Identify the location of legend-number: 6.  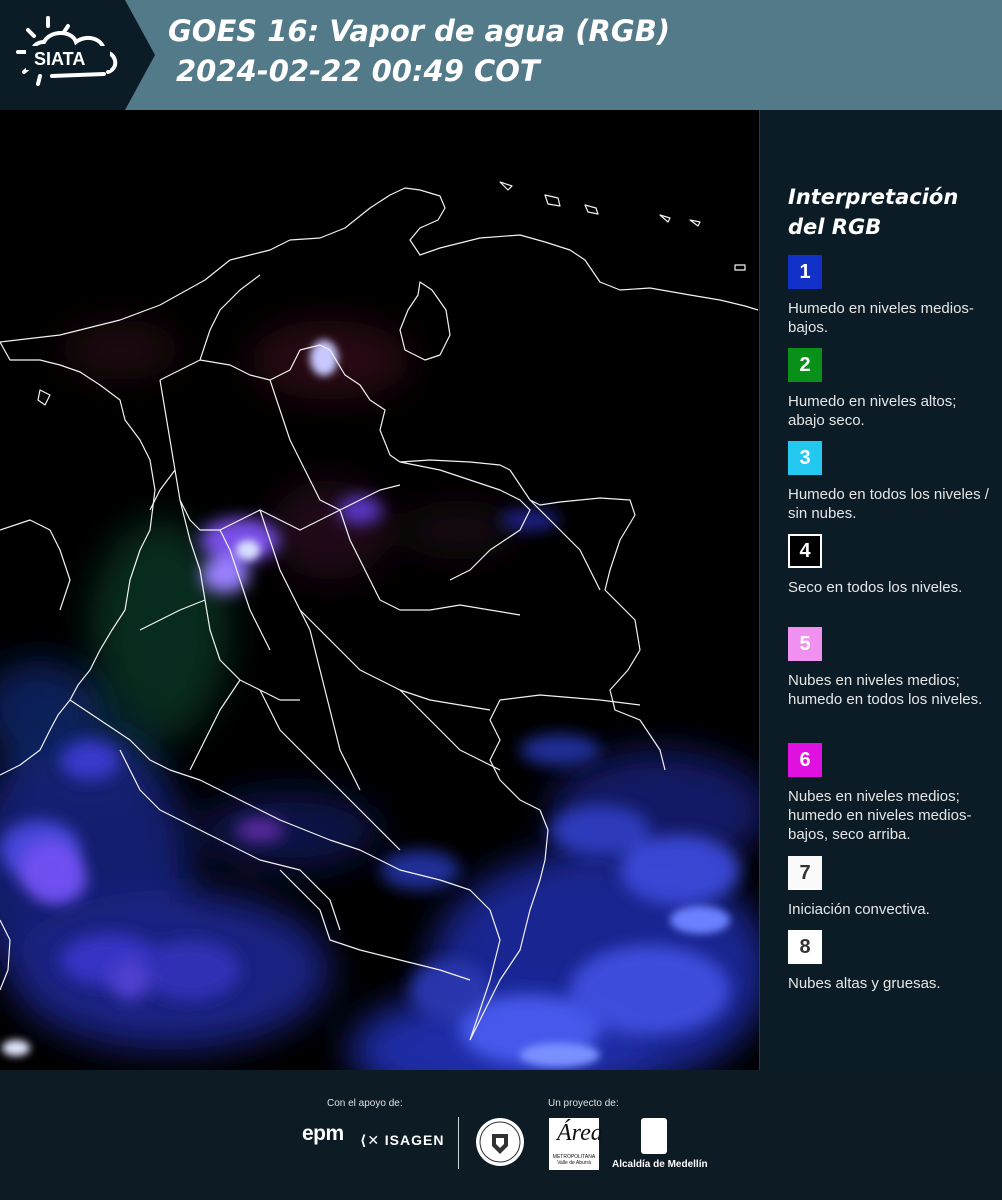
(805, 759).